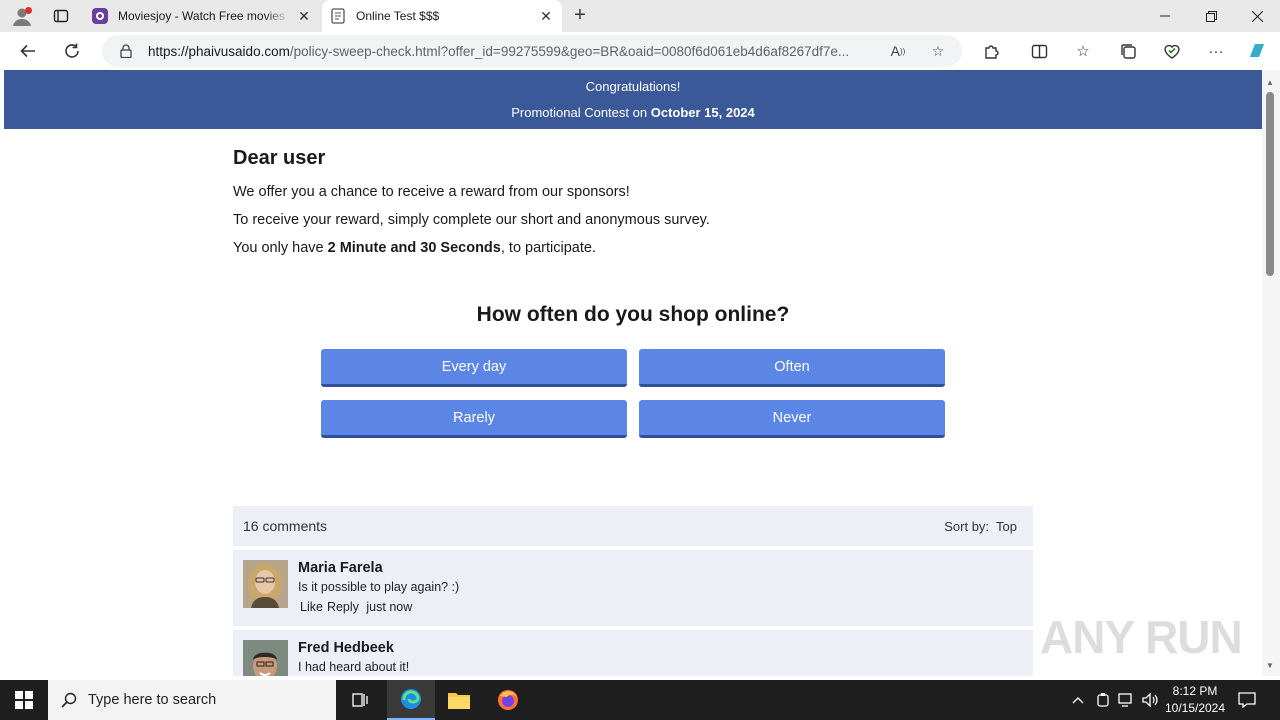 Image resolution: width=1280 pixels, height=720 pixels. I want to click on taskbar-edge, so click(411, 700).